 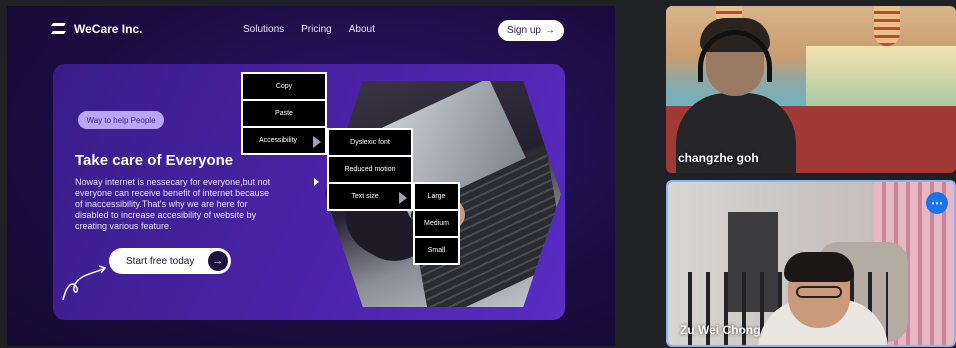 What do you see at coordinates (718, 158) in the screenshot?
I see `participant-name: changzhe goh` at bounding box center [718, 158].